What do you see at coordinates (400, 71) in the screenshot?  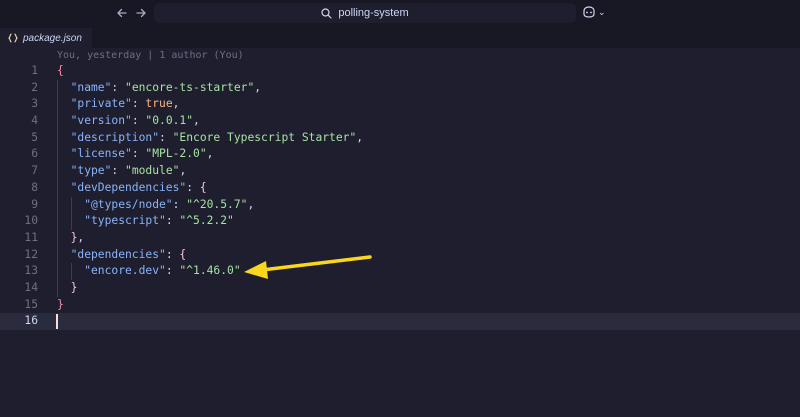 I see `code-line: 1{` at bounding box center [400, 71].